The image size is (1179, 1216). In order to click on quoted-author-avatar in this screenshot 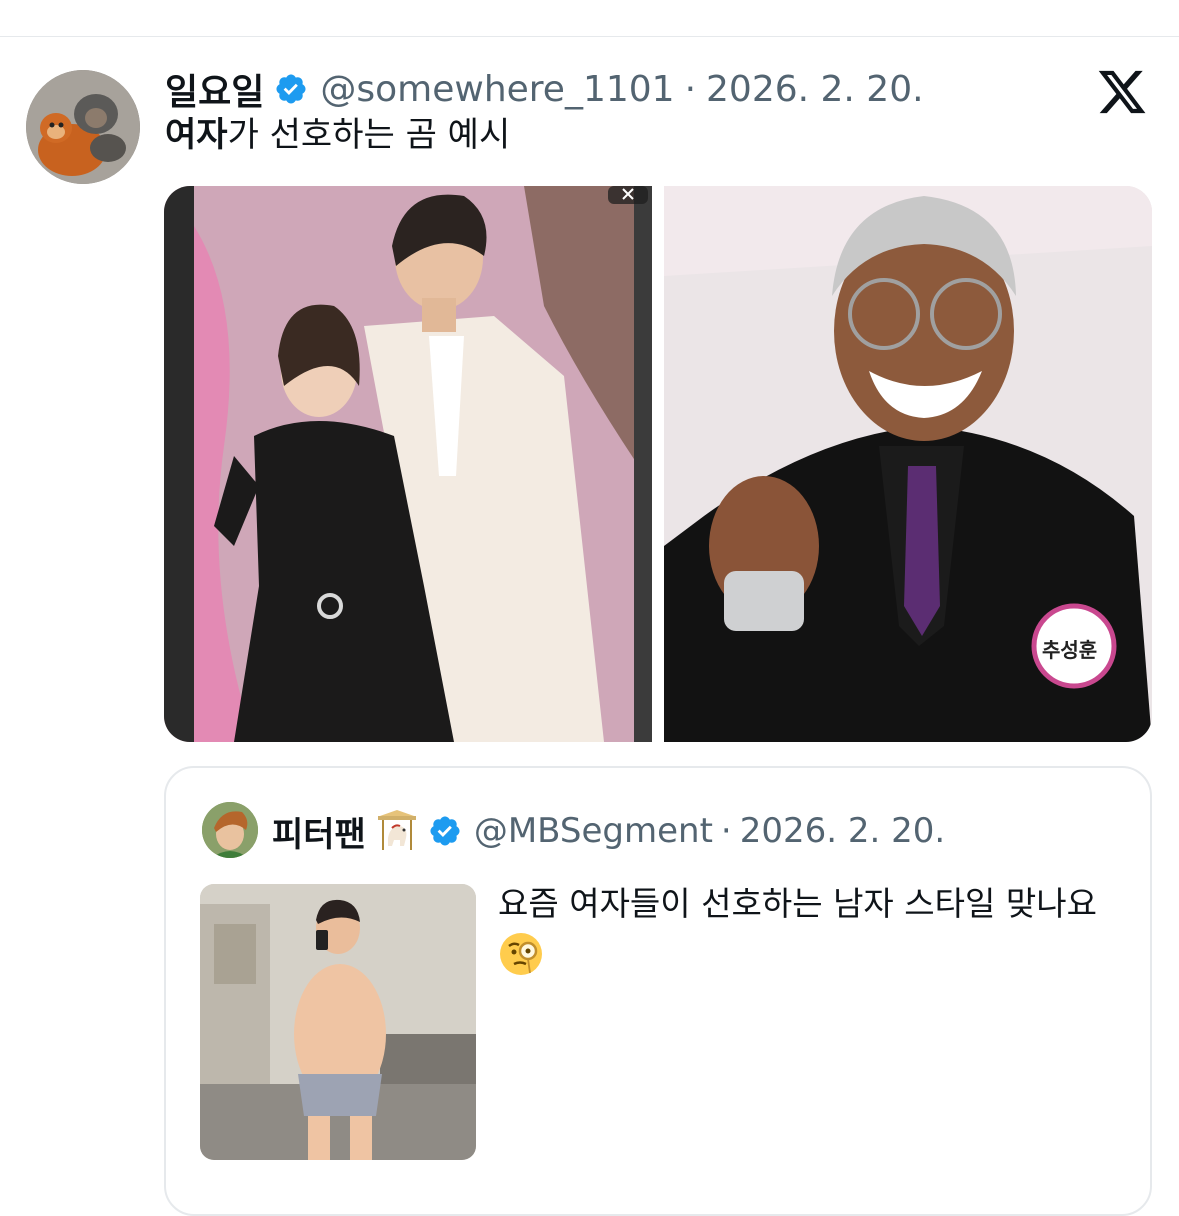, I will do `click(230, 830)`.